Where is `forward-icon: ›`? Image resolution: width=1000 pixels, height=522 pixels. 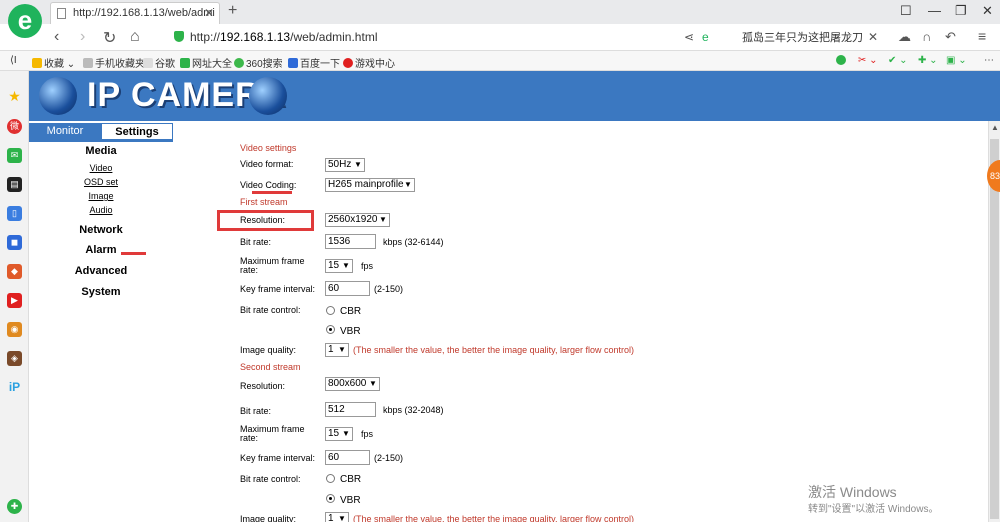 forward-icon: › is located at coordinates (82, 37).